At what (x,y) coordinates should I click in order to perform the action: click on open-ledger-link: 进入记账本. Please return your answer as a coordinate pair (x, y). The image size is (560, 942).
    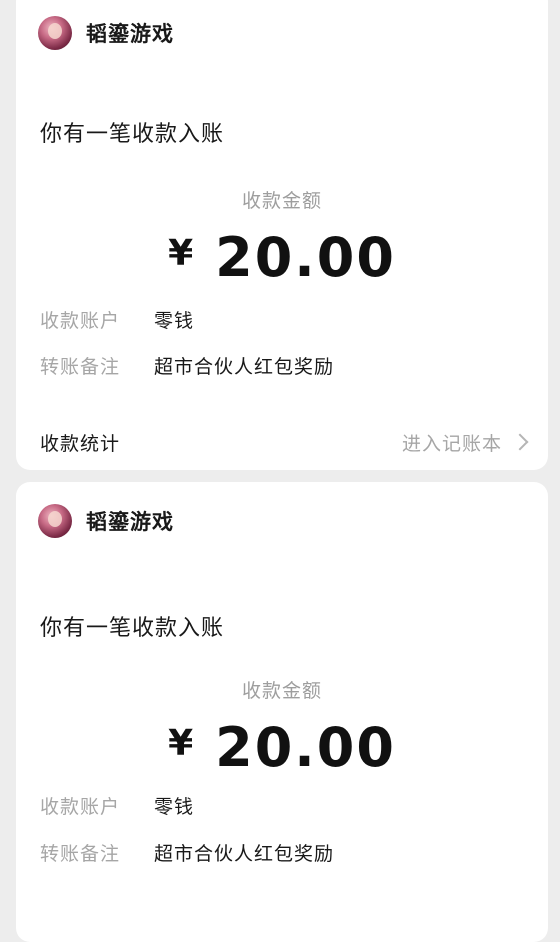
    Looking at the image, I should click on (465, 442).